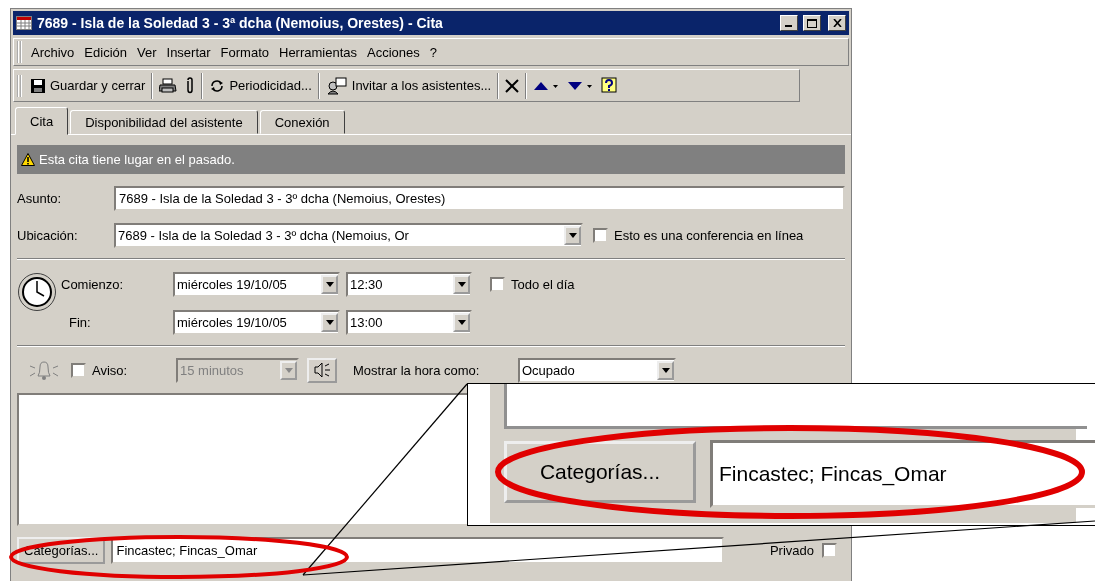 This screenshot has height=581, width=1095. I want to click on sound-button, so click(322, 370).